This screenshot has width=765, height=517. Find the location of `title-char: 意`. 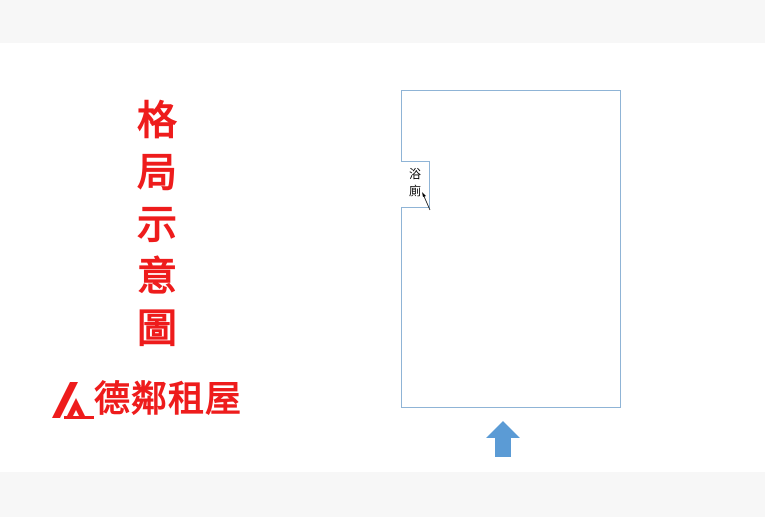

title-char: 意 is located at coordinates (157, 277).